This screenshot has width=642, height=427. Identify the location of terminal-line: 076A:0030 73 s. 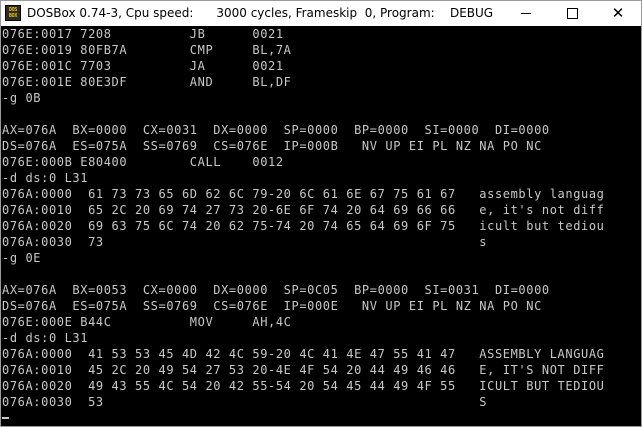
(245, 242).